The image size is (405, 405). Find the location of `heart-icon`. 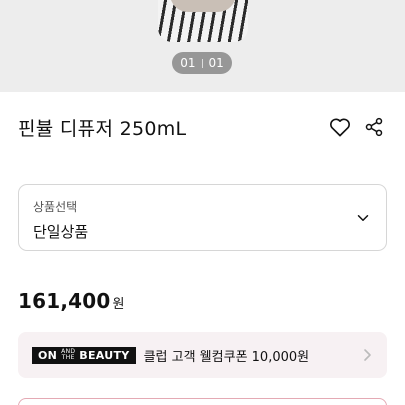

heart-icon is located at coordinates (340, 127).